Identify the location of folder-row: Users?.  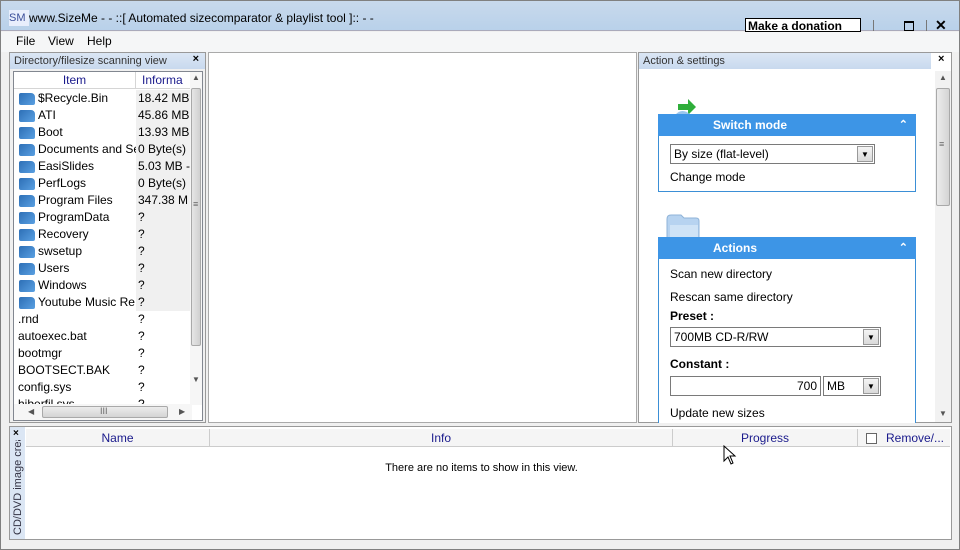
(103, 268).